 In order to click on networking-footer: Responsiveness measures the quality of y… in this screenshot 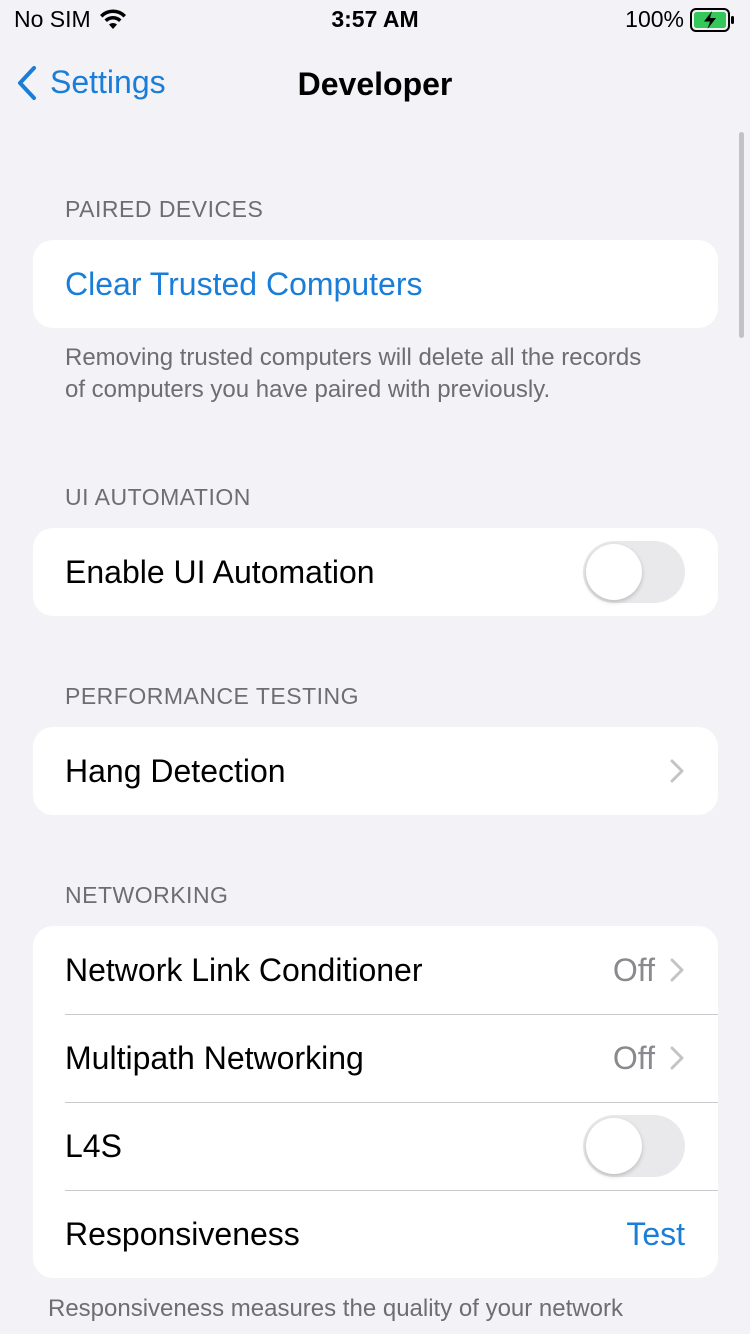, I will do `click(335, 1308)`.